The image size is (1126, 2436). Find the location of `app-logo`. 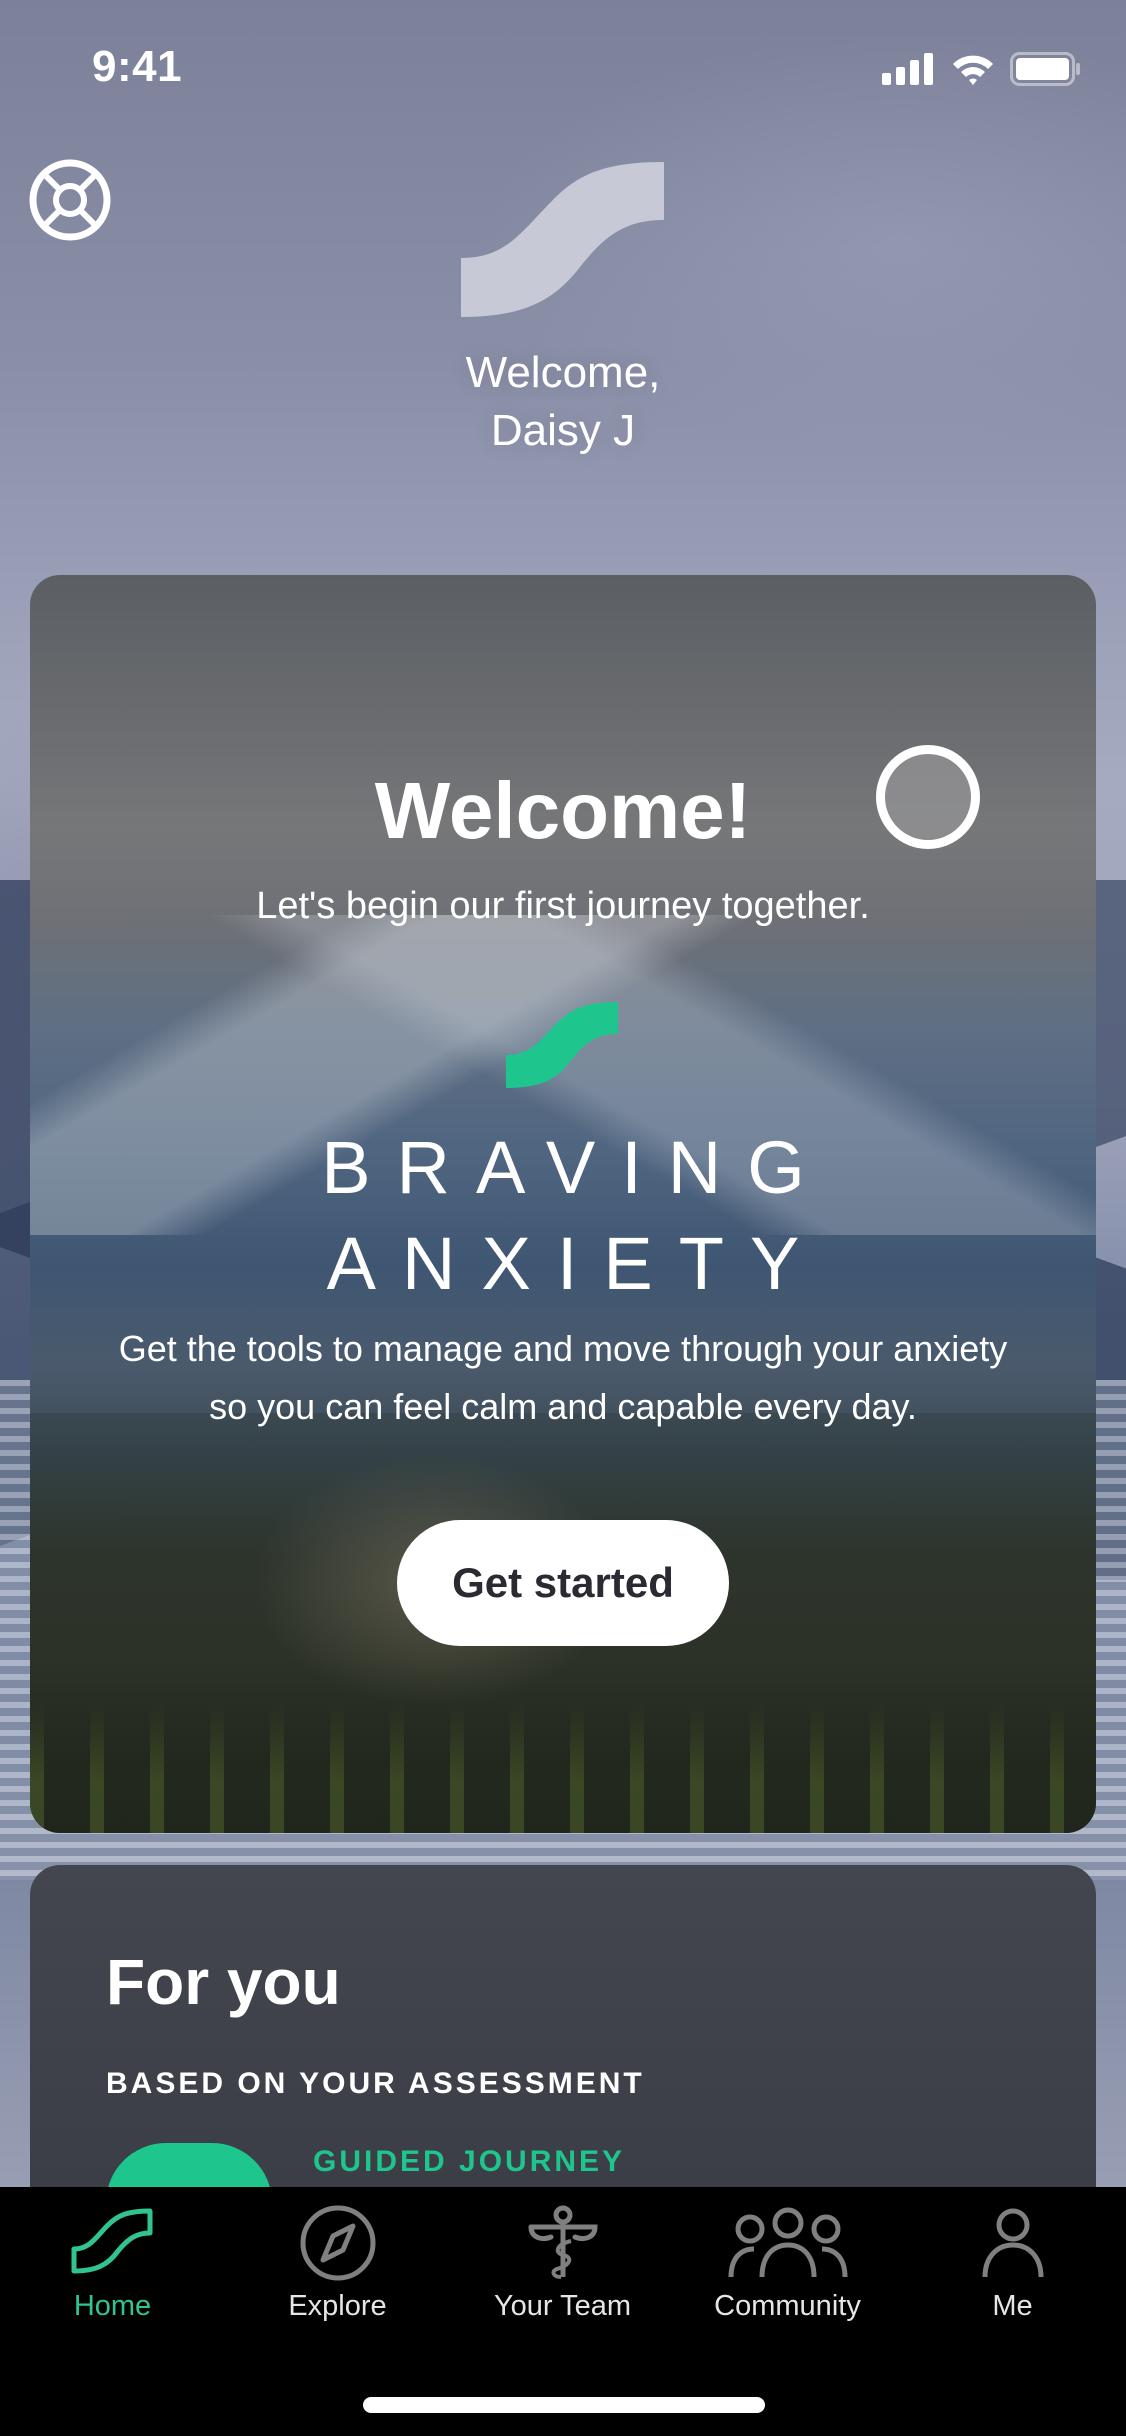

app-logo is located at coordinates (562, 239).